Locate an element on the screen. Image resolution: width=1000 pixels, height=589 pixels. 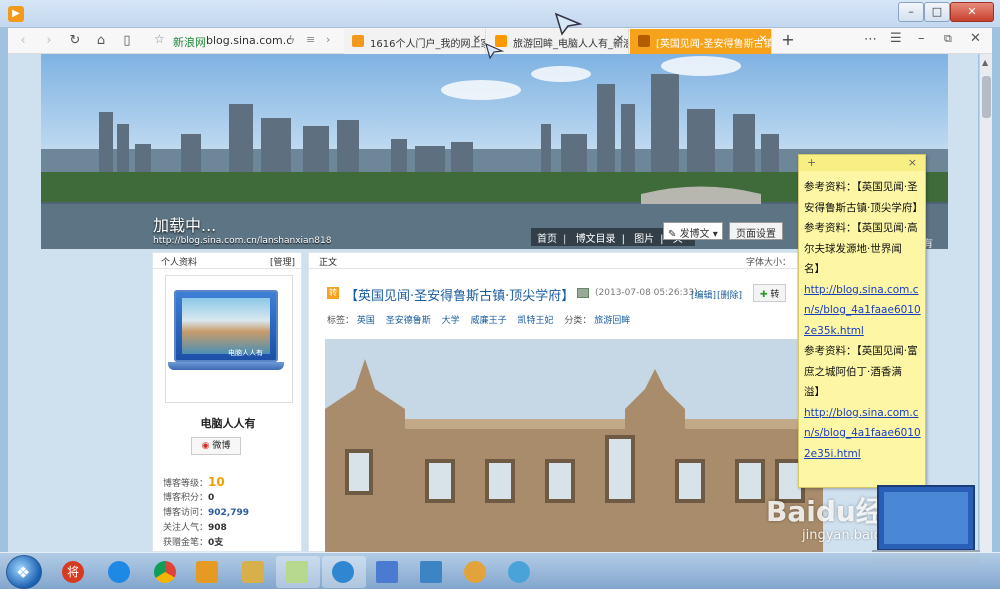
tab-label: 1616个人门户_我的网上家园 is located at coordinates (427, 44).